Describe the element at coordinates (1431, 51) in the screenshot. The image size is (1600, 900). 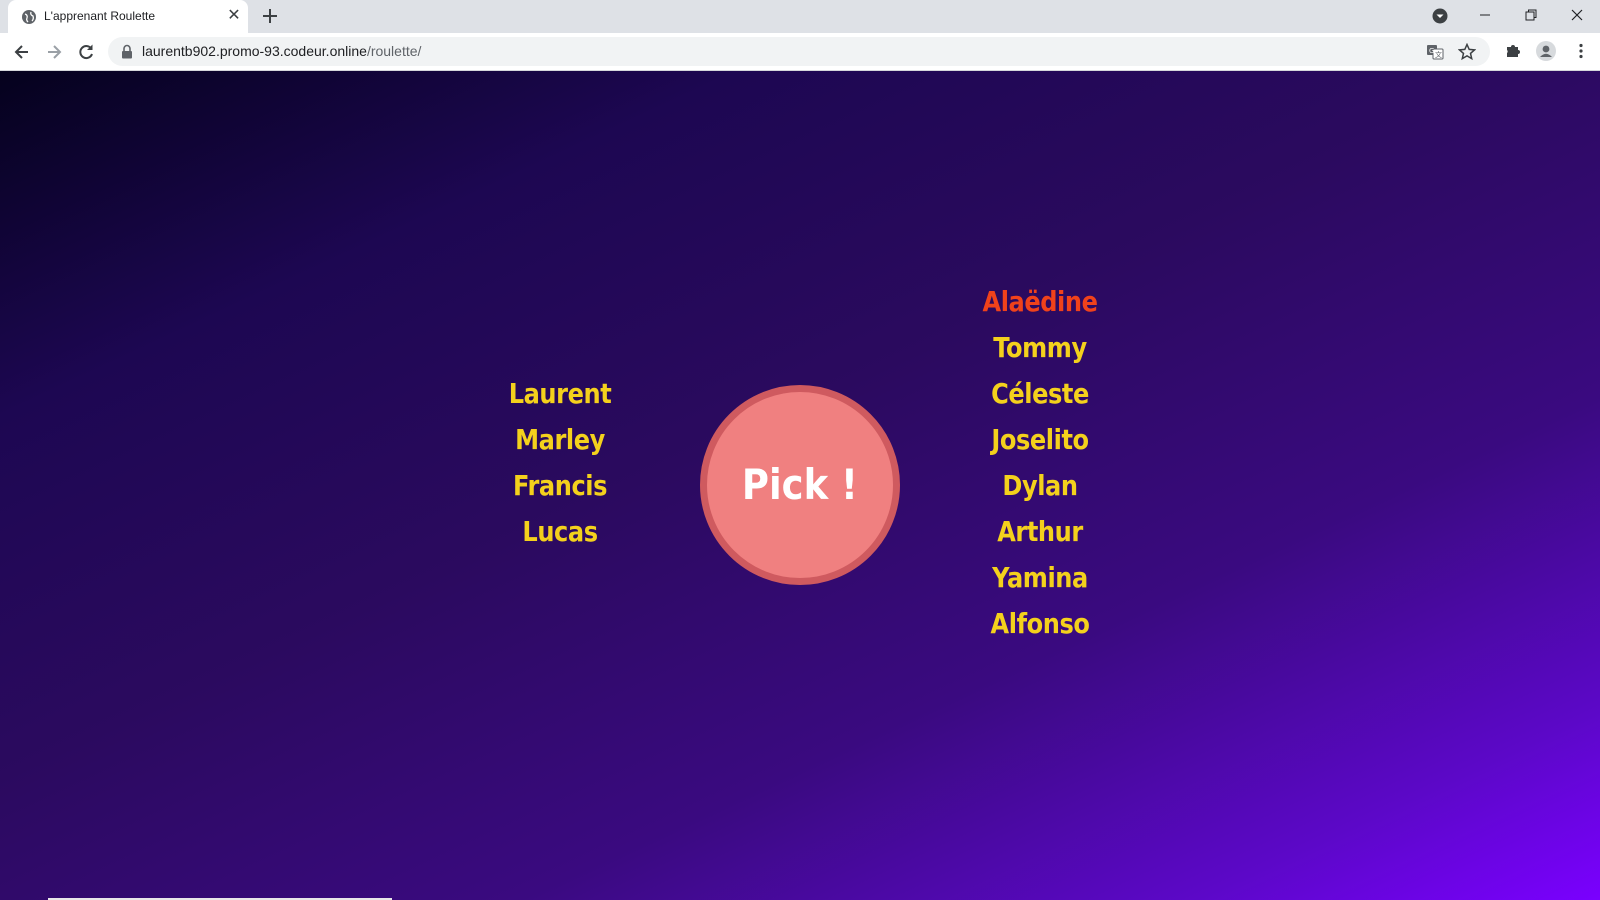
I see `svg-text: G` at that location.